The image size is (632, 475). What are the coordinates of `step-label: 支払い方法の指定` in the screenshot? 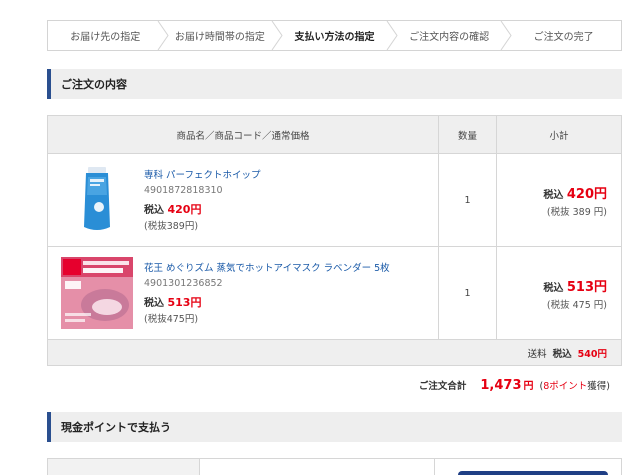 It's located at (334, 37).